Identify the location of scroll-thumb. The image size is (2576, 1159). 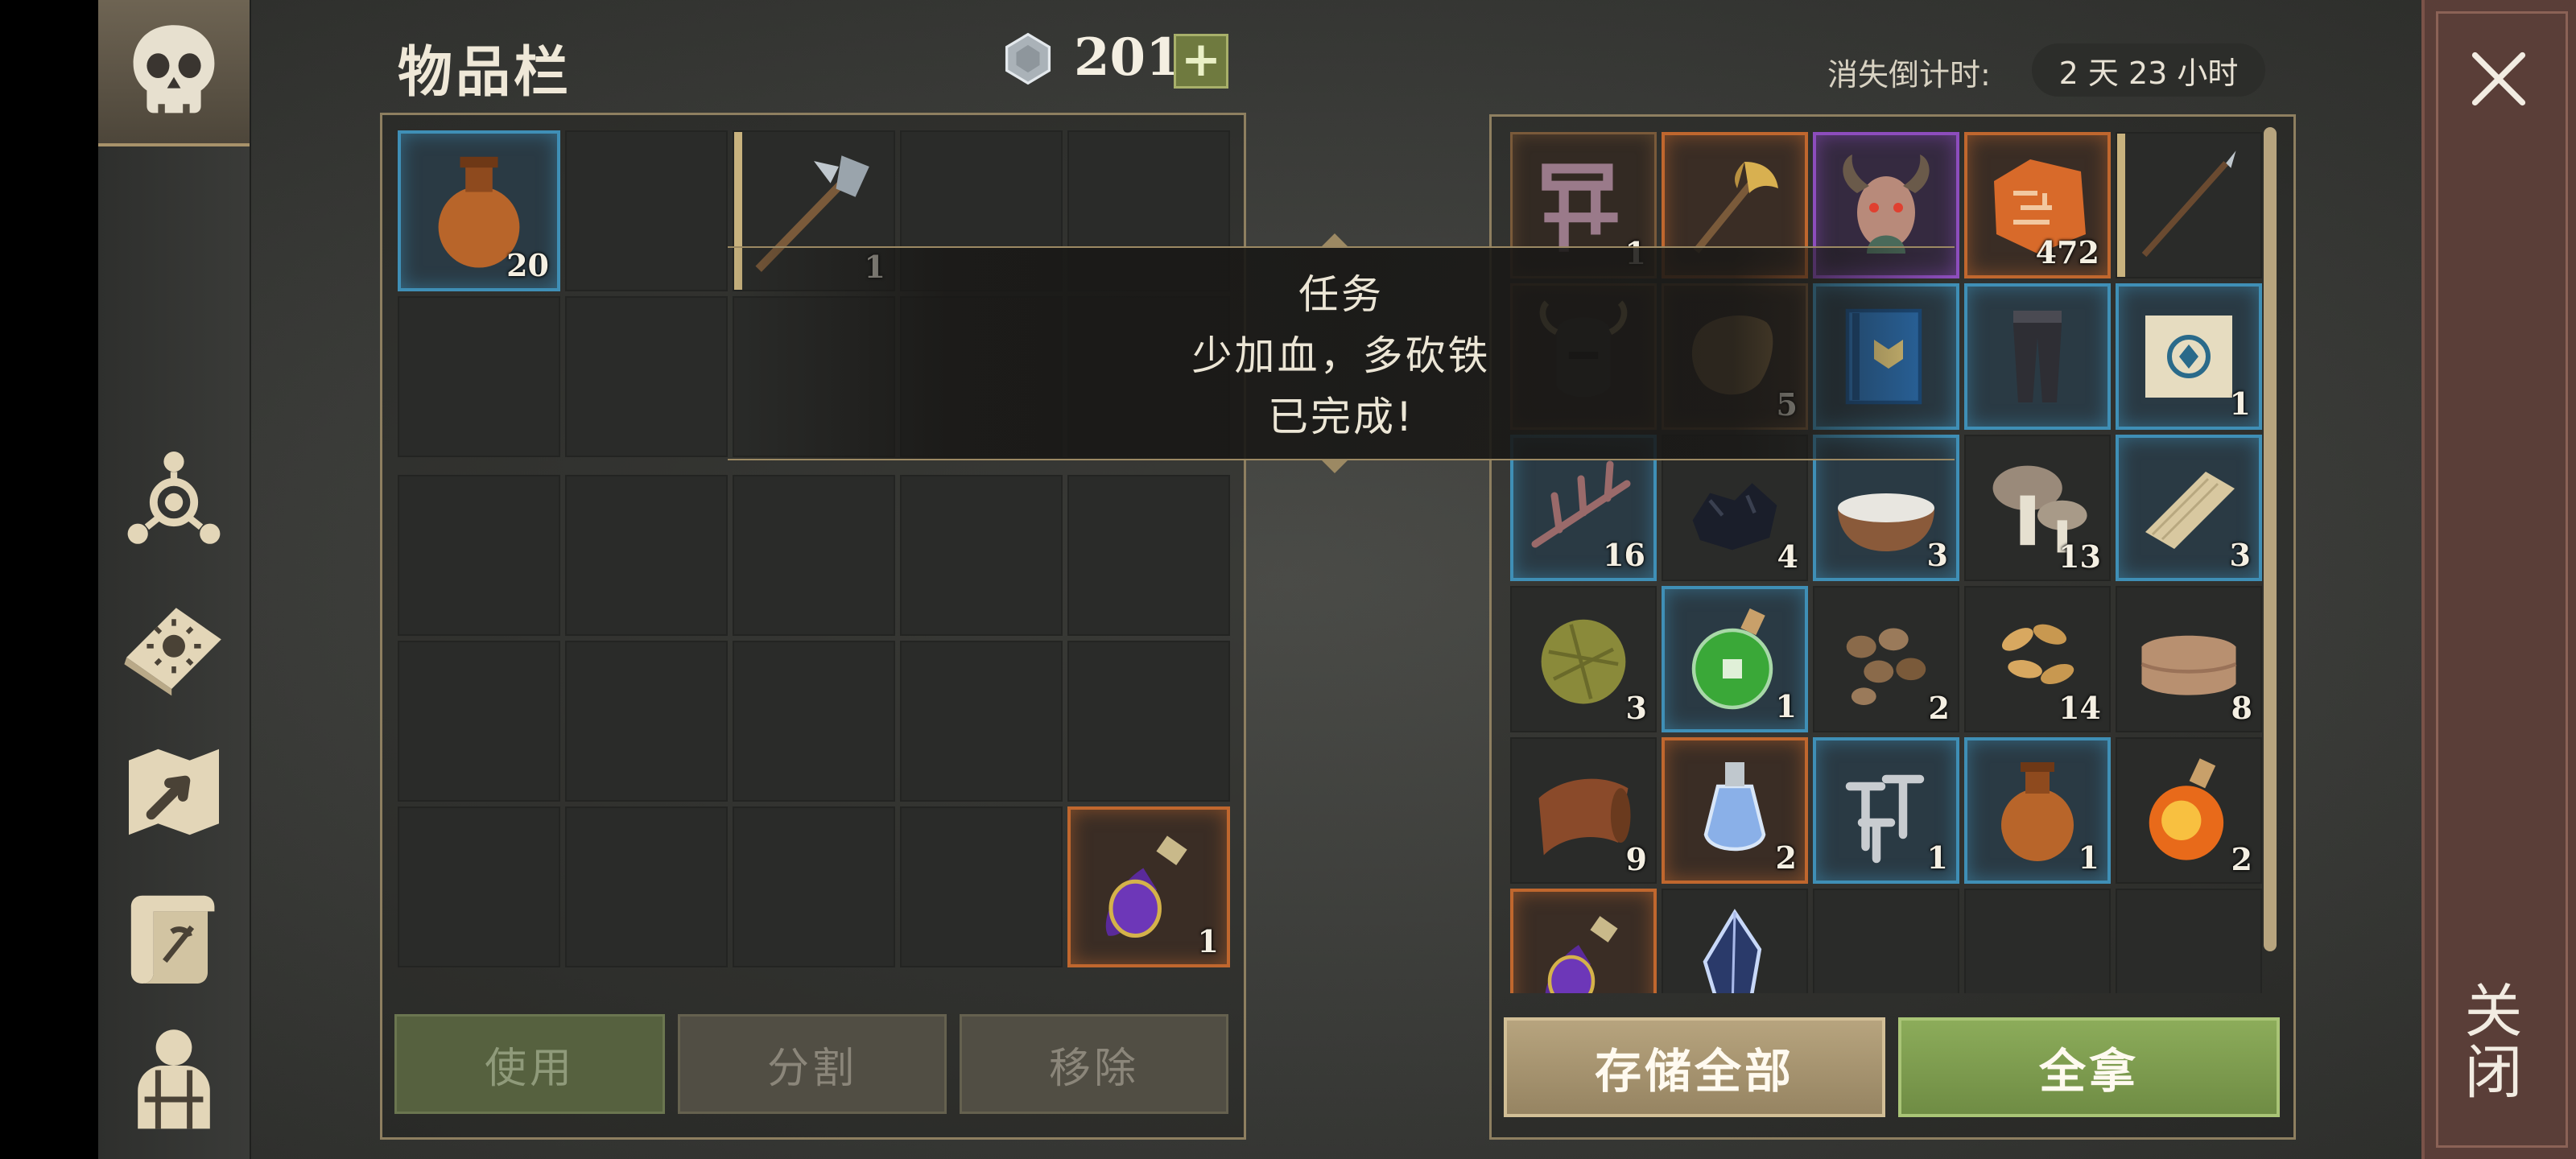
(2270, 539).